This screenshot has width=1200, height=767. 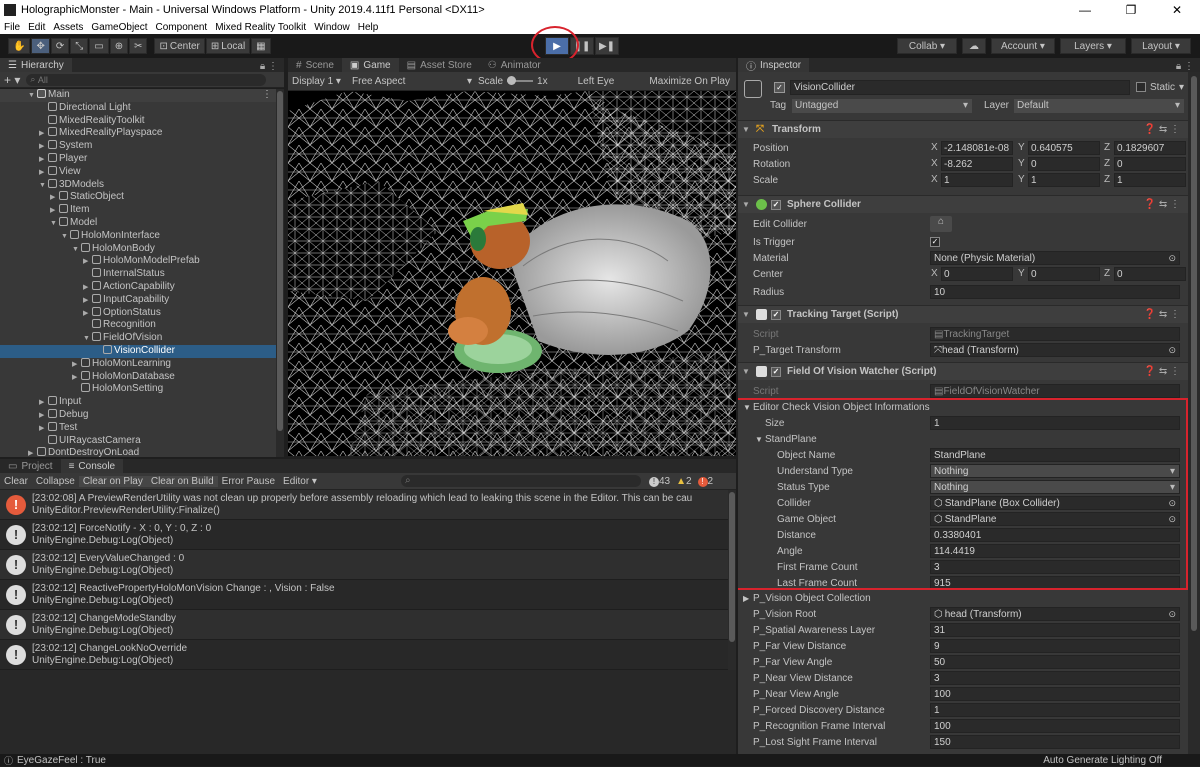 What do you see at coordinates (248, 481) in the screenshot?
I see `error-pause-button: Error Pause` at bounding box center [248, 481].